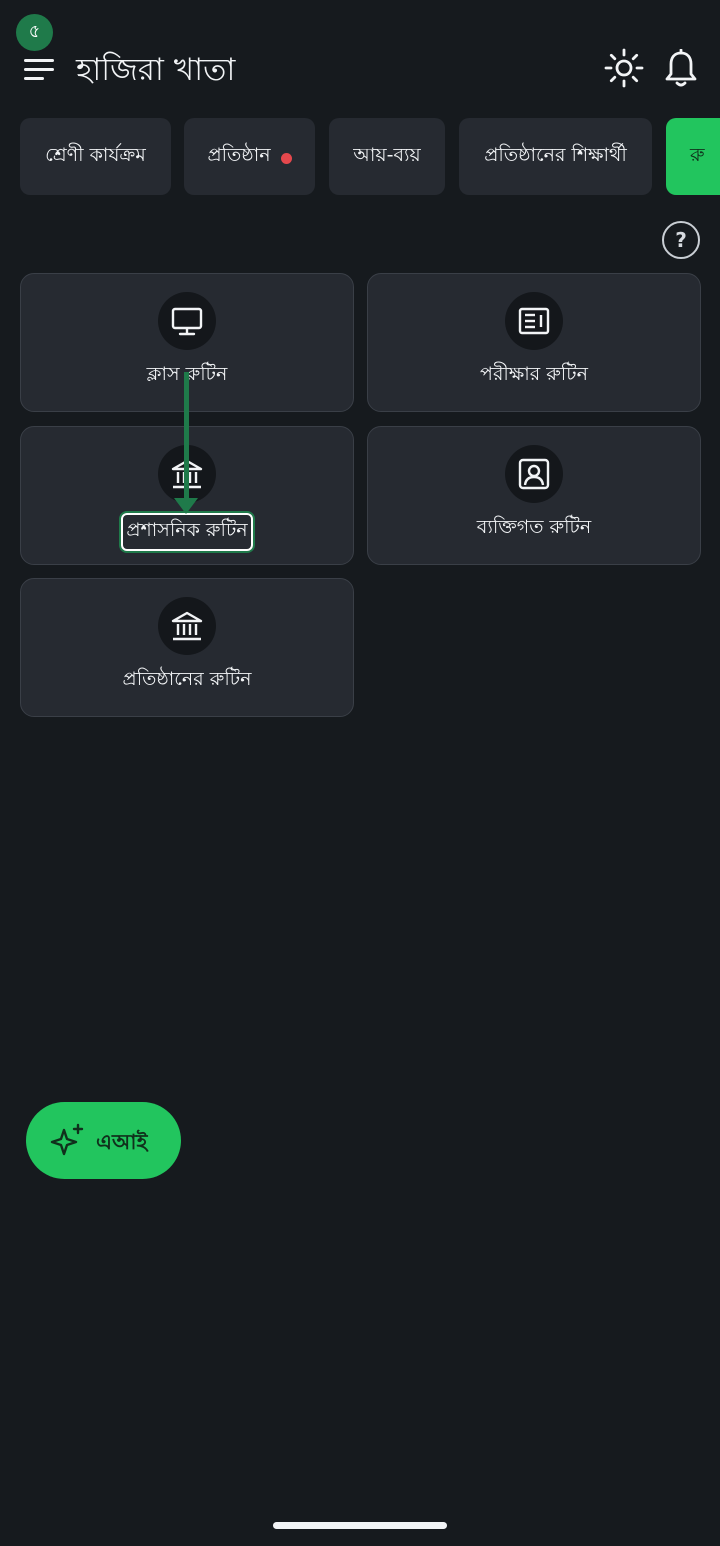 The image size is (720, 1546). I want to click on home-indicator, so click(360, 1525).